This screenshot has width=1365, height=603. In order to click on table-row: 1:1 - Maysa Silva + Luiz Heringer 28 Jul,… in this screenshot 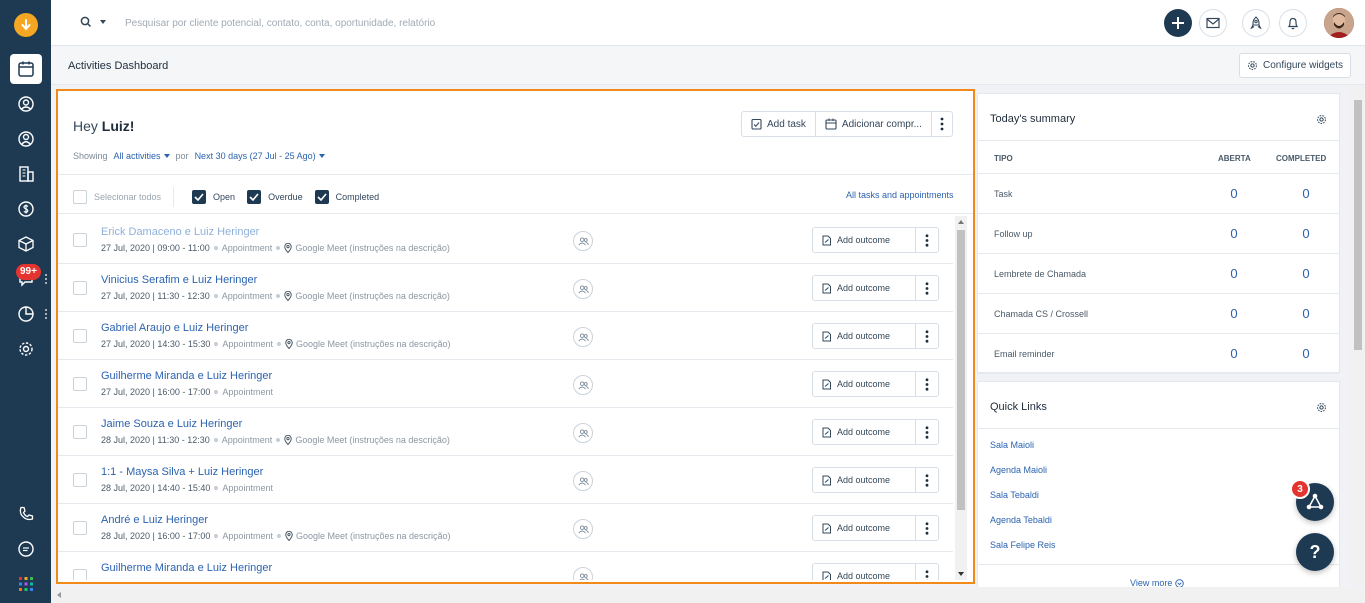, I will do `click(505, 480)`.